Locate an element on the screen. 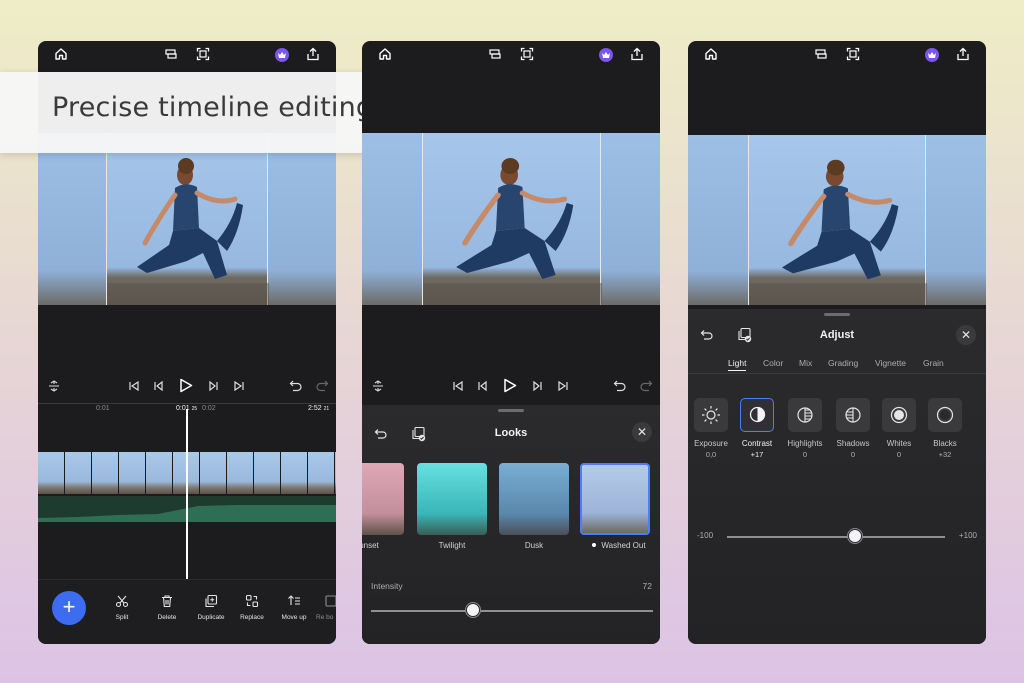 Image resolution: width=1024 pixels, height=683 pixels. ruler-end-time: 2:52 21 is located at coordinates (318, 408).